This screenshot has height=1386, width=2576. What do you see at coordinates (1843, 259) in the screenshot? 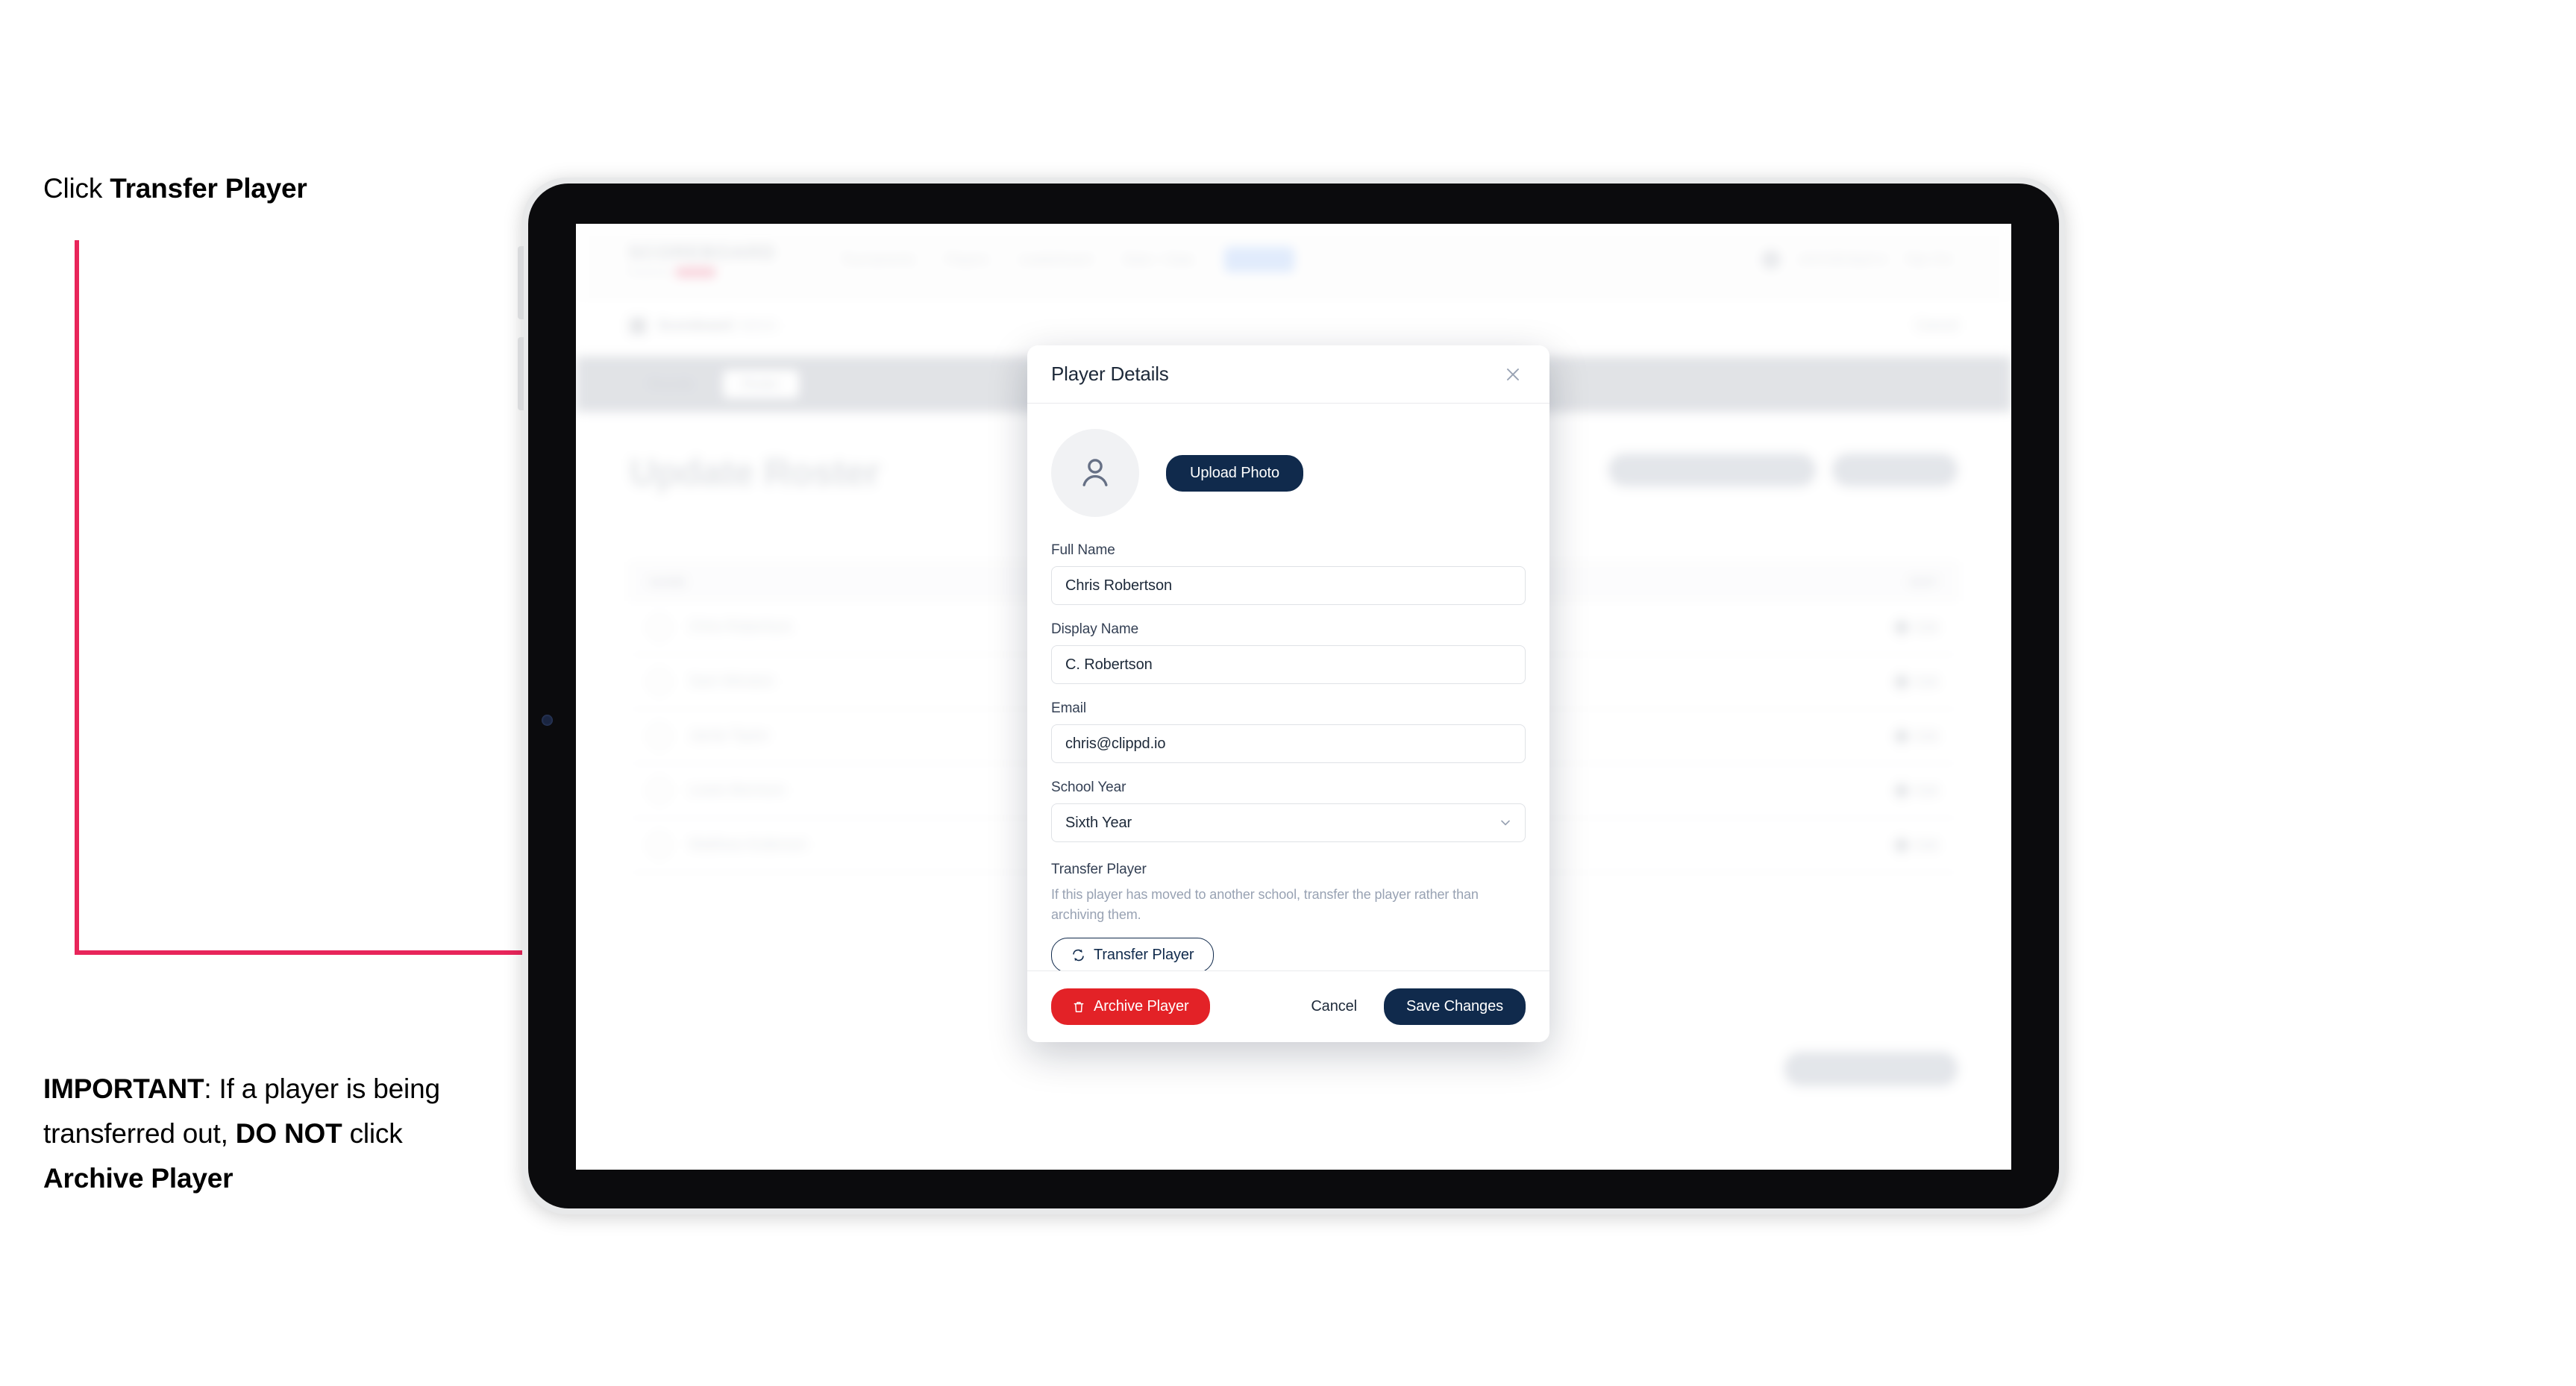
I see `account-email: admin@clippd.io` at bounding box center [1843, 259].